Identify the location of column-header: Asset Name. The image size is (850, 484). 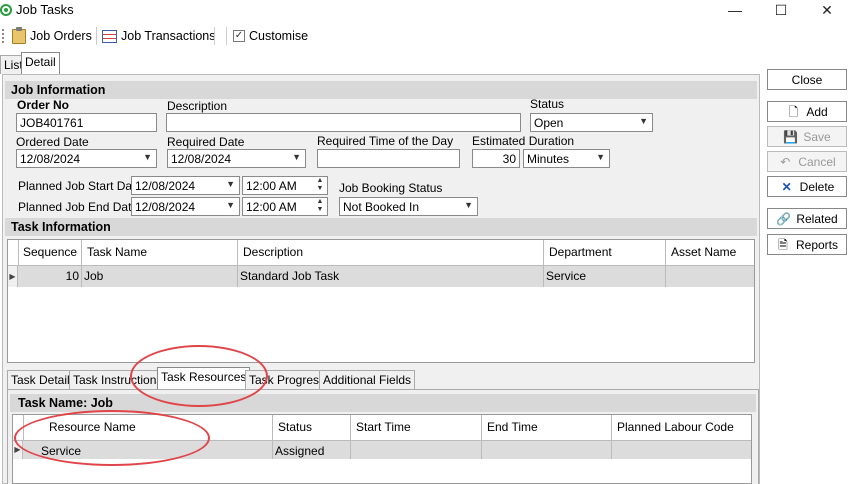
(710, 252).